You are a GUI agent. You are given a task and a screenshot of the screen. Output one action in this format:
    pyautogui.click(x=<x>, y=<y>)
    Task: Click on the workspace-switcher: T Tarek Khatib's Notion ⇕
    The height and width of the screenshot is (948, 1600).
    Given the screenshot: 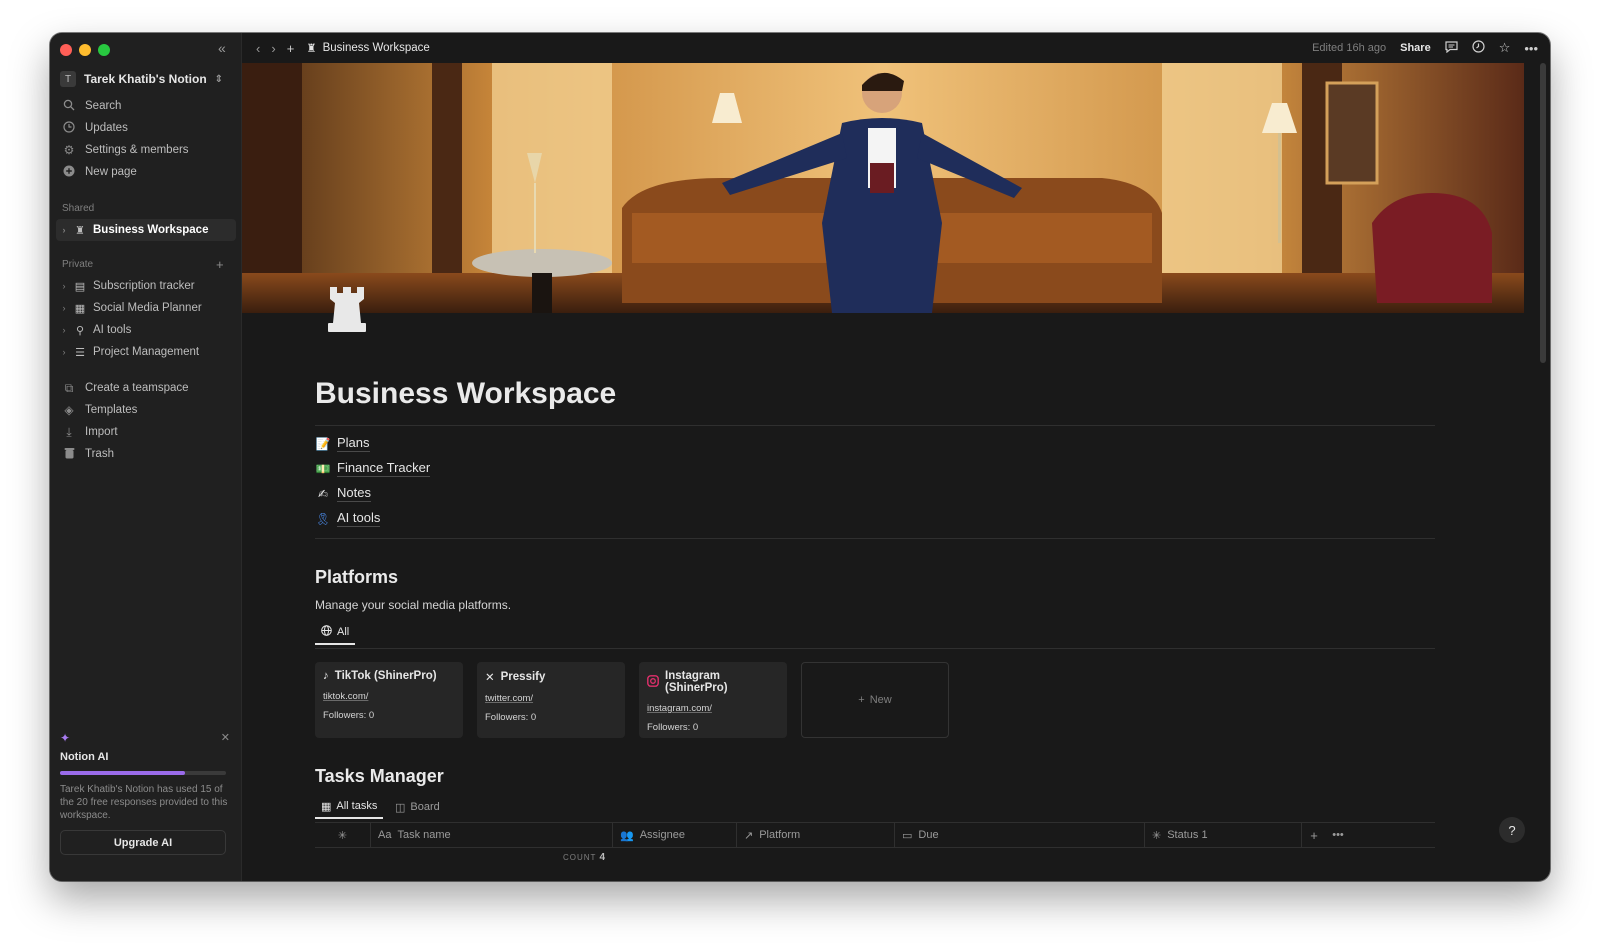 What is the action you would take?
    pyautogui.click(x=141, y=79)
    